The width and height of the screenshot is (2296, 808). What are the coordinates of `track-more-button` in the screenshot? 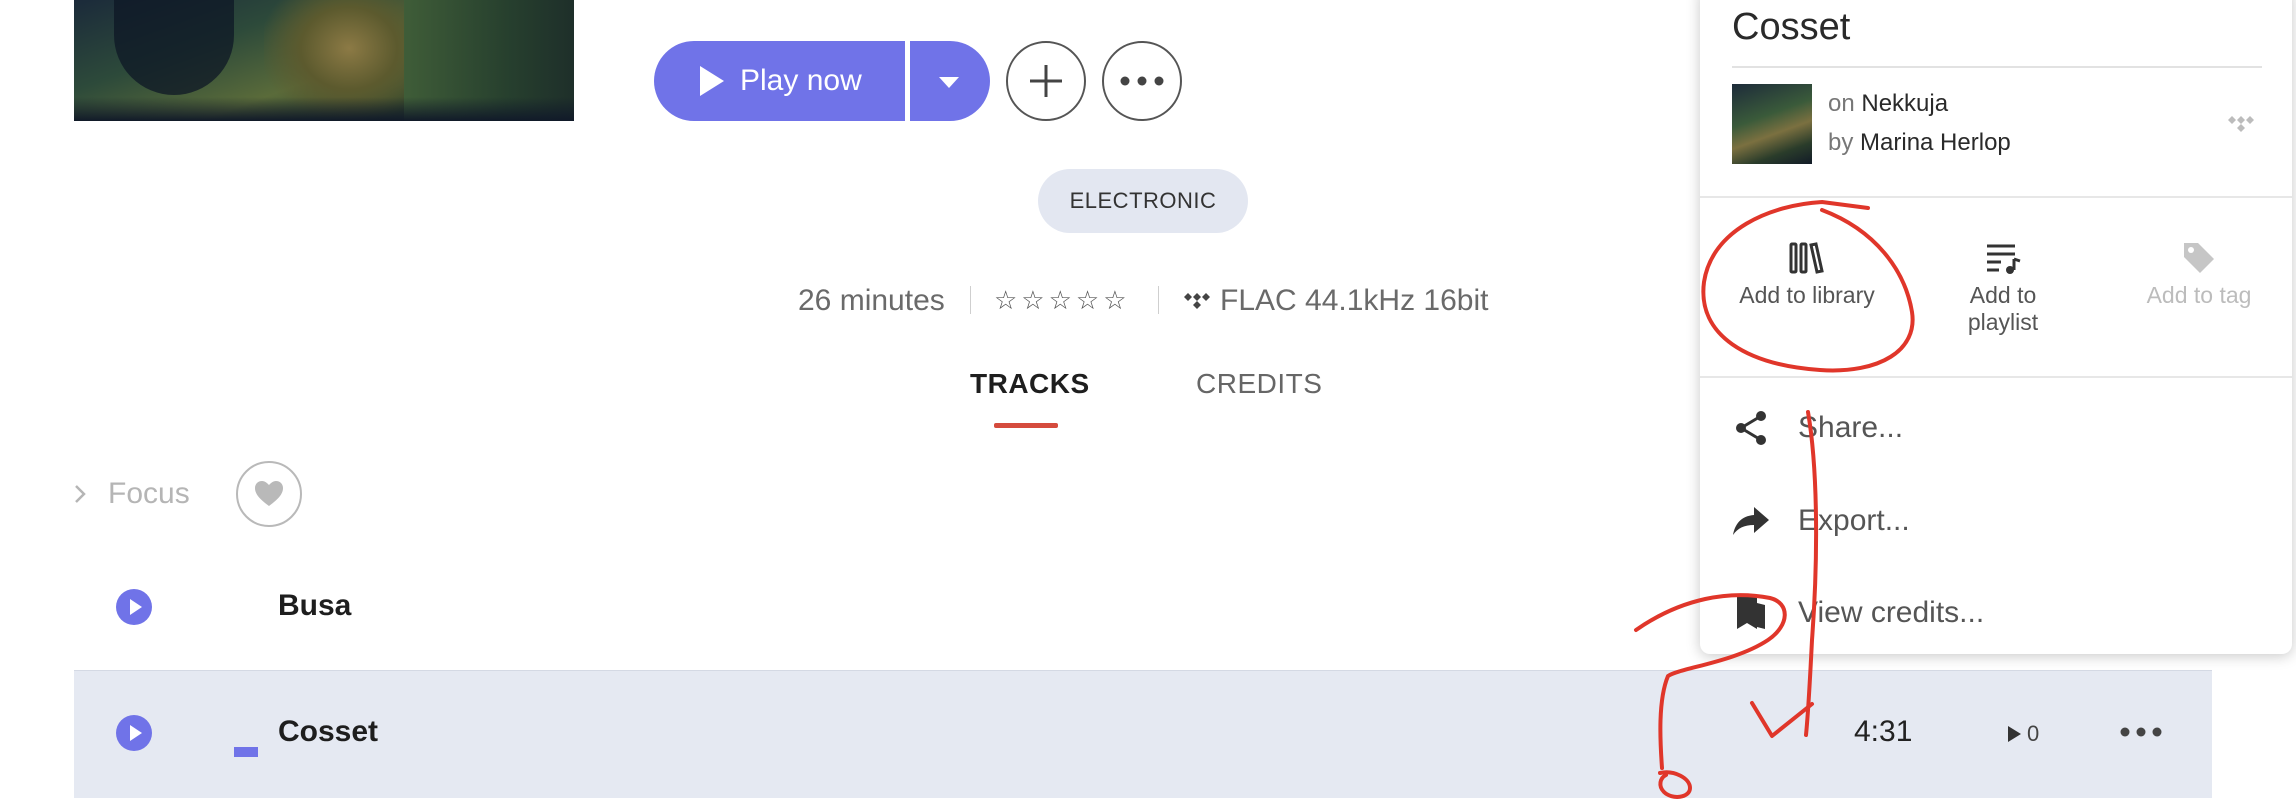 It's located at (2141, 728).